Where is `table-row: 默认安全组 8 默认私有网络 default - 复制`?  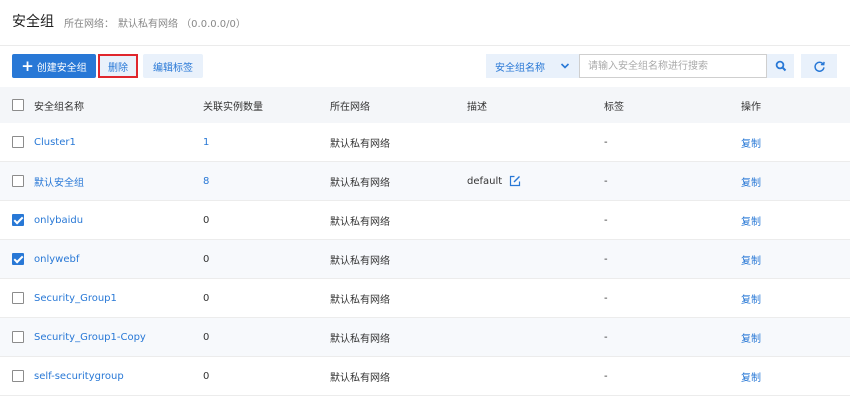
table-row: 默认安全组 8 默认私有网络 default - 复制 is located at coordinates (425, 181).